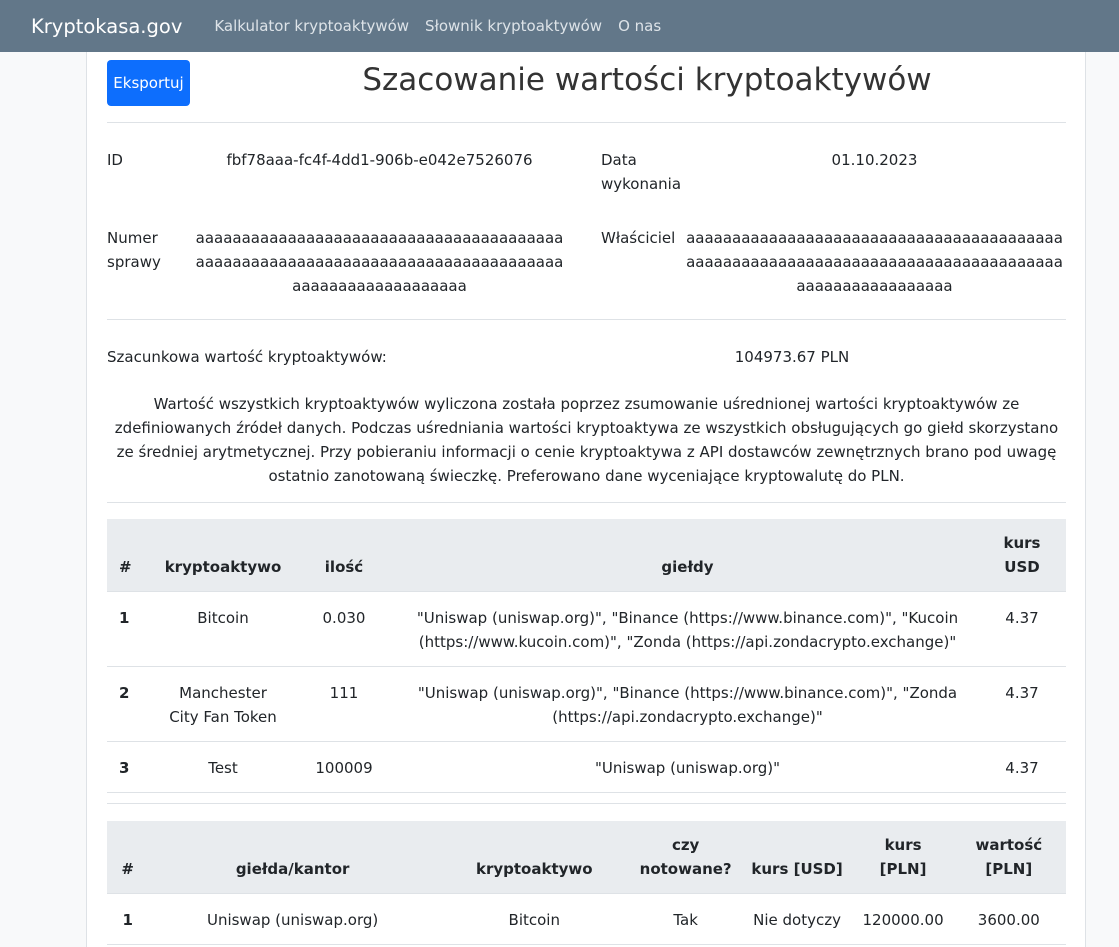 This screenshot has width=1119, height=947. I want to click on page-title: Szacowanie wartości kryptoaktywów, so click(647, 80).